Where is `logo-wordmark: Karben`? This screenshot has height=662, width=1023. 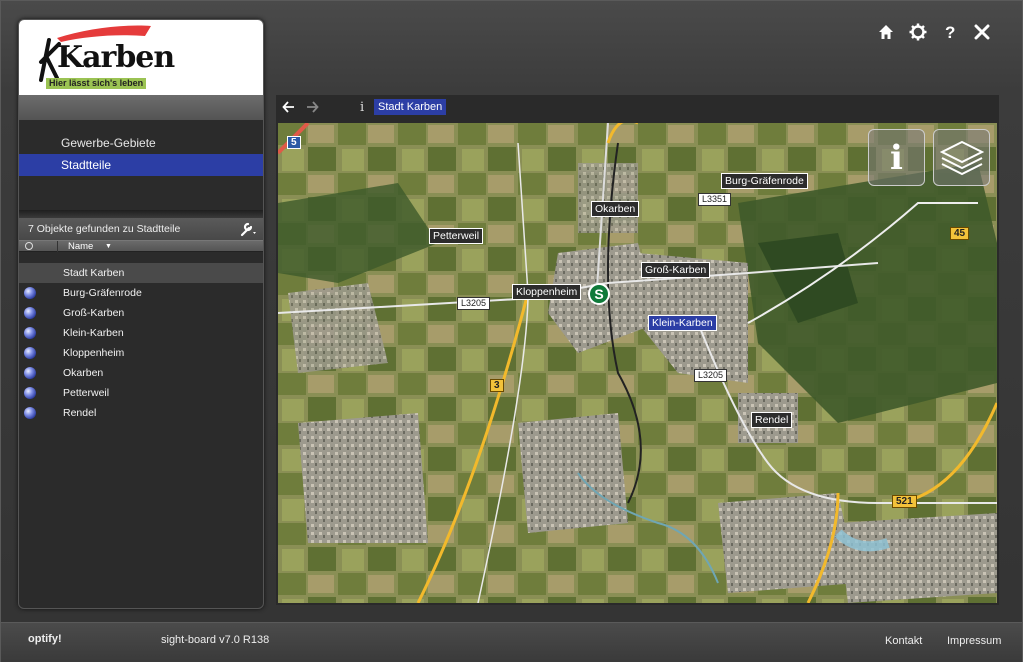 logo-wordmark: Karben is located at coordinates (116, 57).